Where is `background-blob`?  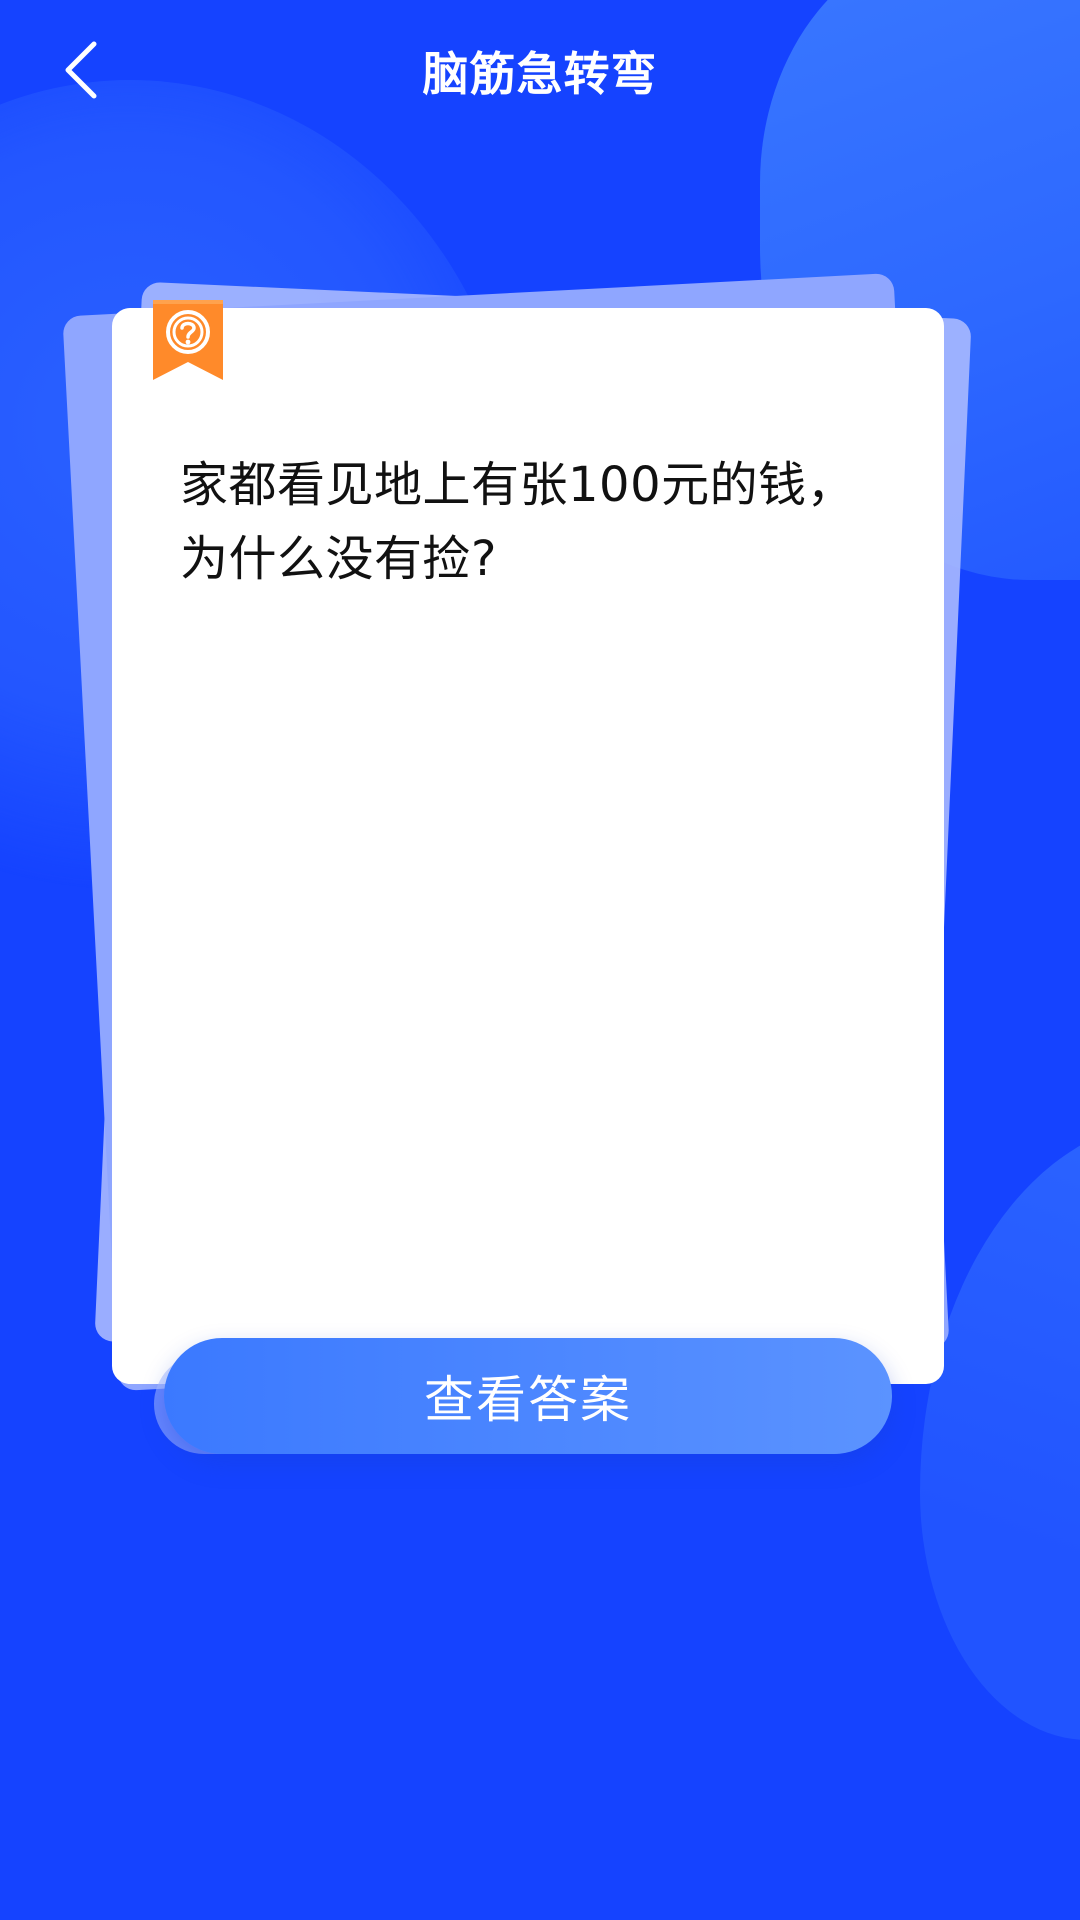 background-blob is located at coordinates (1000, 1430).